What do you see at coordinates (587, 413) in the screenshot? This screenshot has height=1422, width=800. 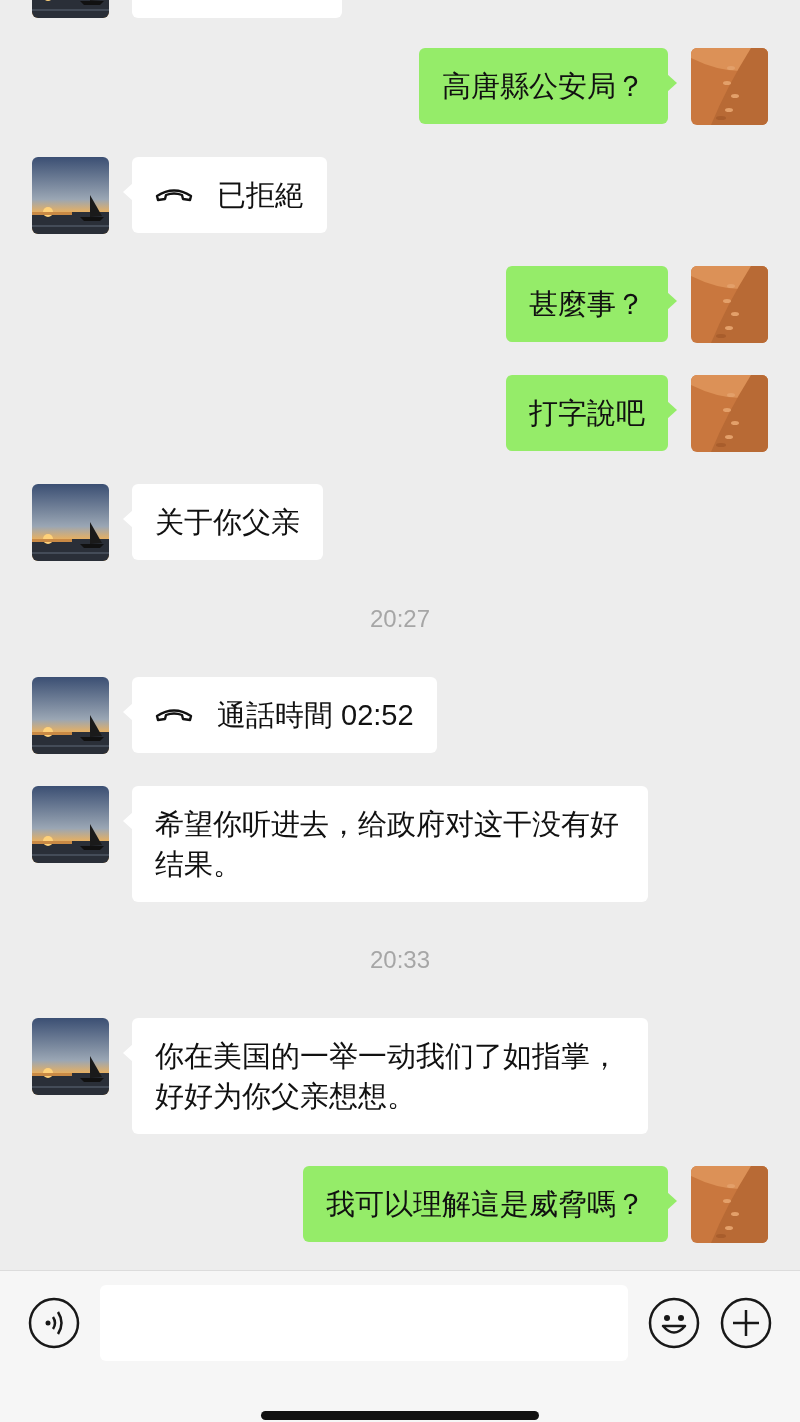 I see `message-text: 打字說吧` at bounding box center [587, 413].